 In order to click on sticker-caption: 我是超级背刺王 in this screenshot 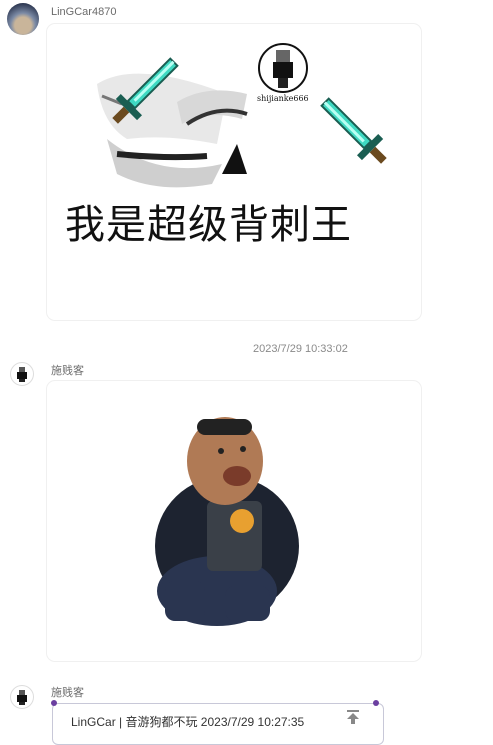, I will do `click(208, 225)`.